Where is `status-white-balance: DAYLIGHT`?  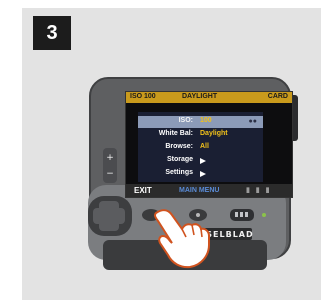 status-white-balance: DAYLIGHT is located at coordinates (200, 96).